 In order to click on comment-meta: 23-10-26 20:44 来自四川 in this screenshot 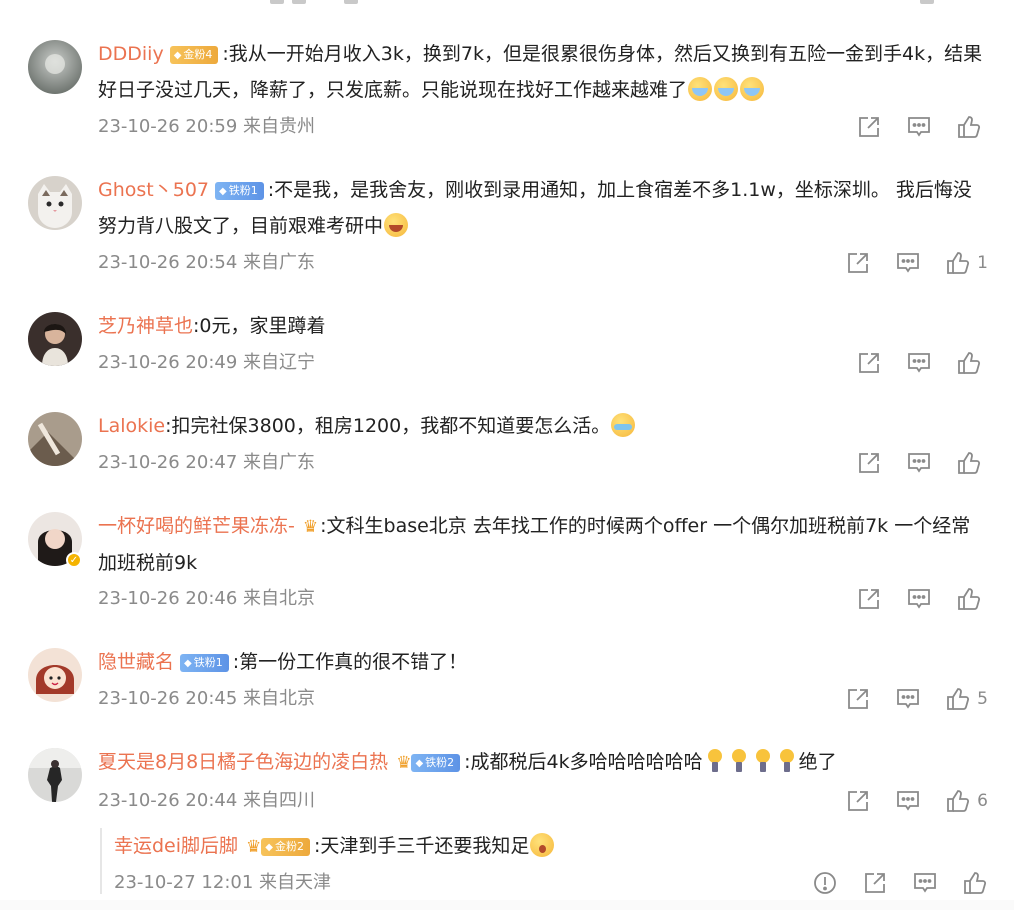, I will do `click(206, 801)`.